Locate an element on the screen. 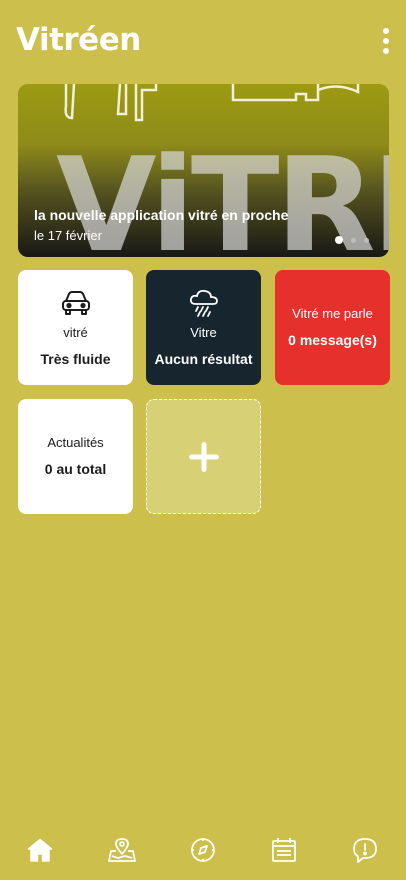 The width and height of the screenshot is (406, 880). tile-value: 0 au total is located at coordinates (75, 469).